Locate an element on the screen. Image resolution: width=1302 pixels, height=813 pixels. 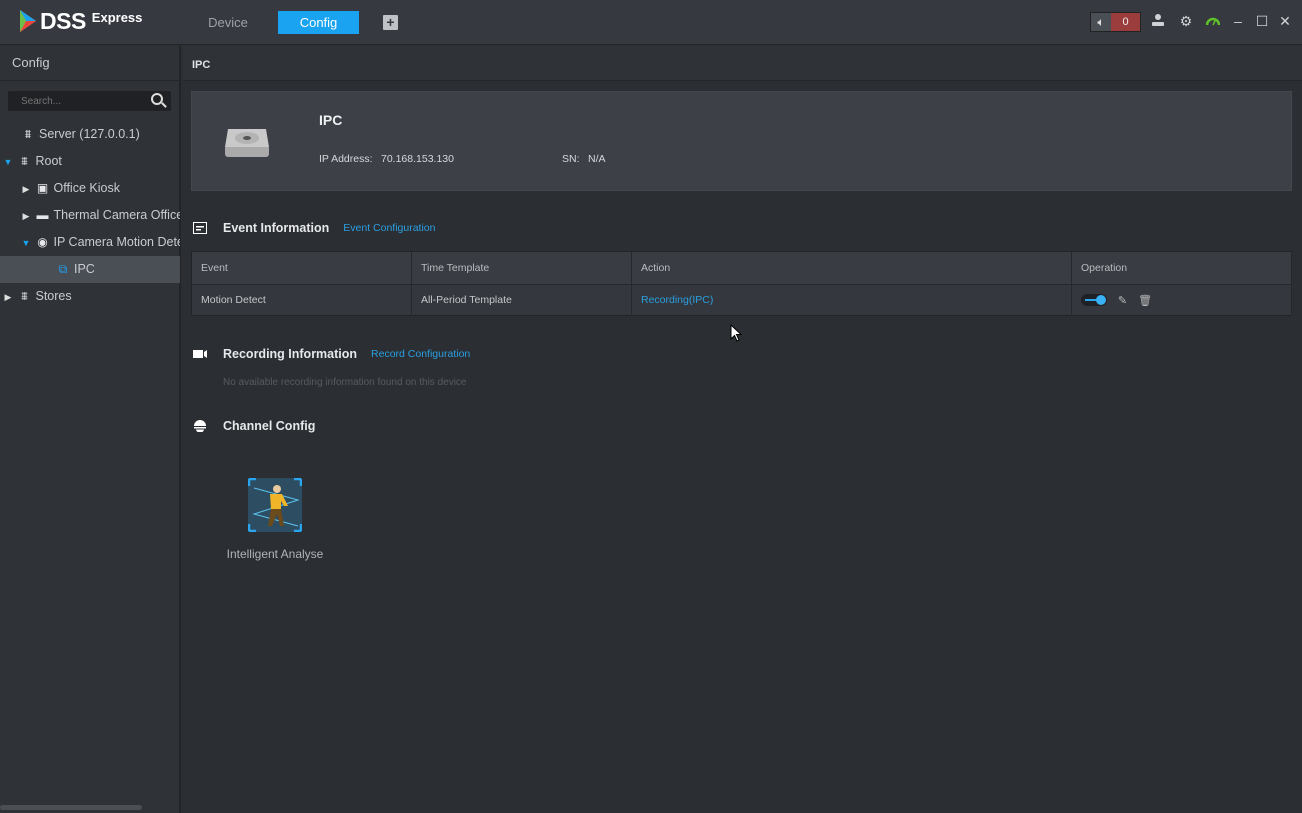
ip-value: 70.168.153.130 is located at coordinates (417, 159).